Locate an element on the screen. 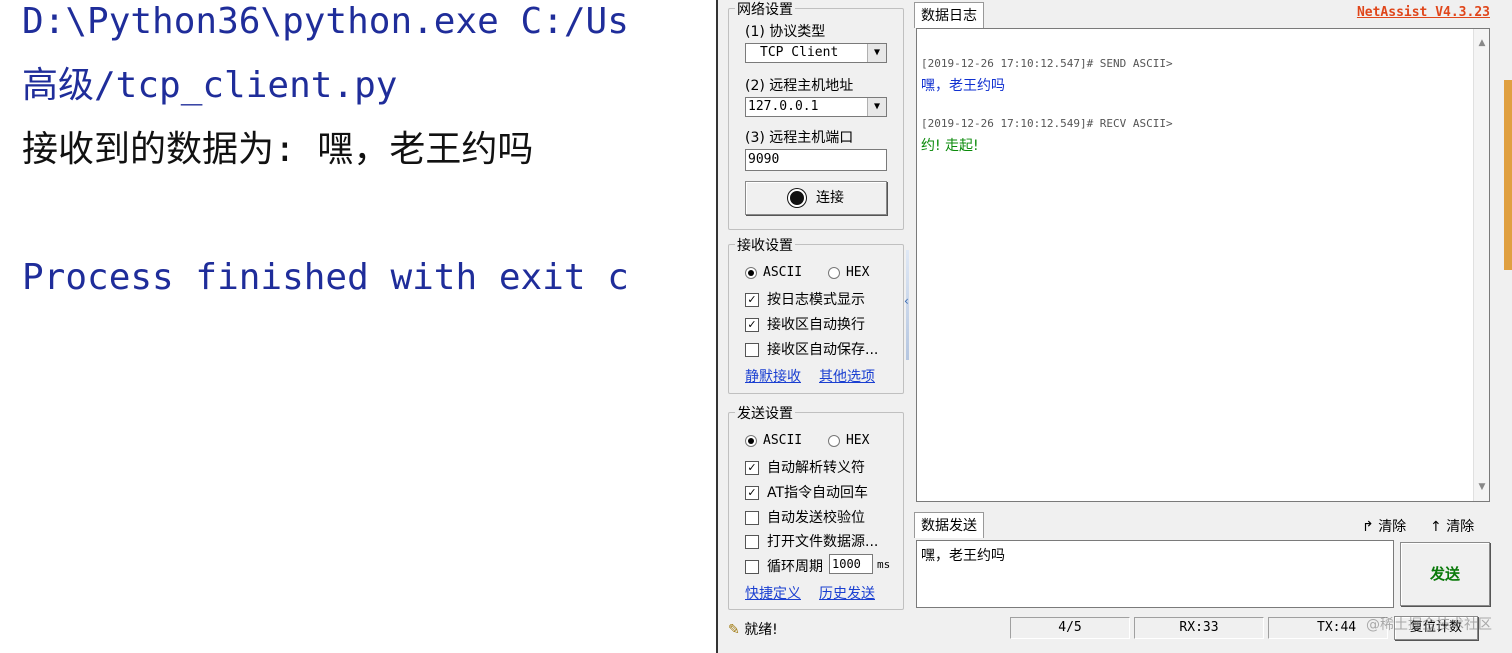  status-count: 4/5 is located at coordinates (1070, 628).